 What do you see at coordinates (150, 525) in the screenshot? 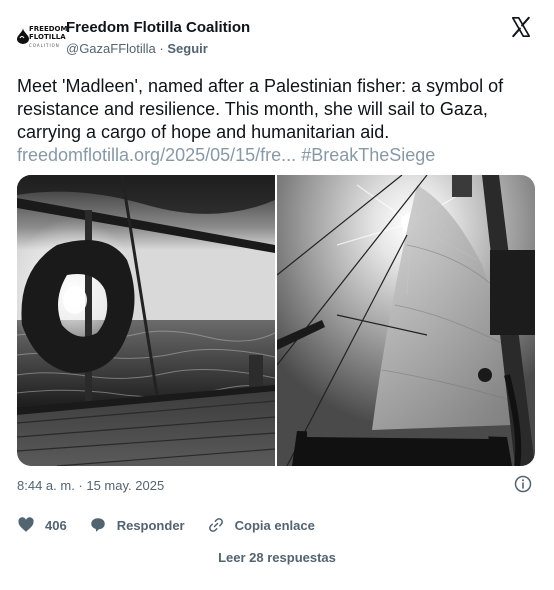
I see `reply-label: Responder` at bounding box center [150, 525].